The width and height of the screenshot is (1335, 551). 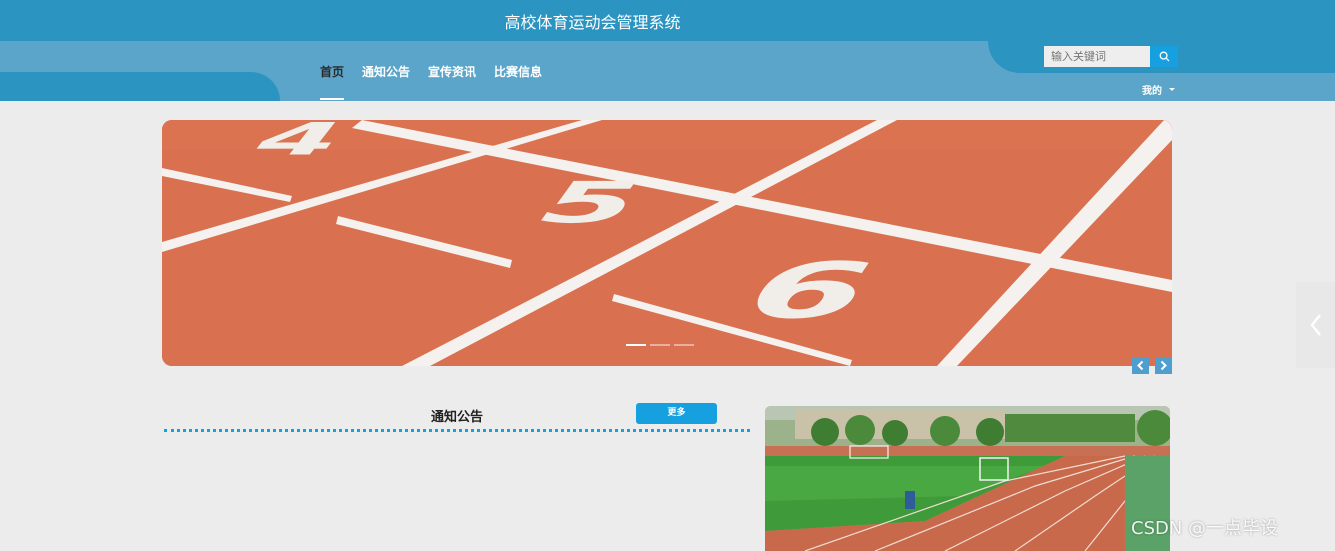 What do you see at coordinates (592, 22) in the screenshot?
I see `site-title: 高校体育运动会管理系统` at bounding box center [592, 22].